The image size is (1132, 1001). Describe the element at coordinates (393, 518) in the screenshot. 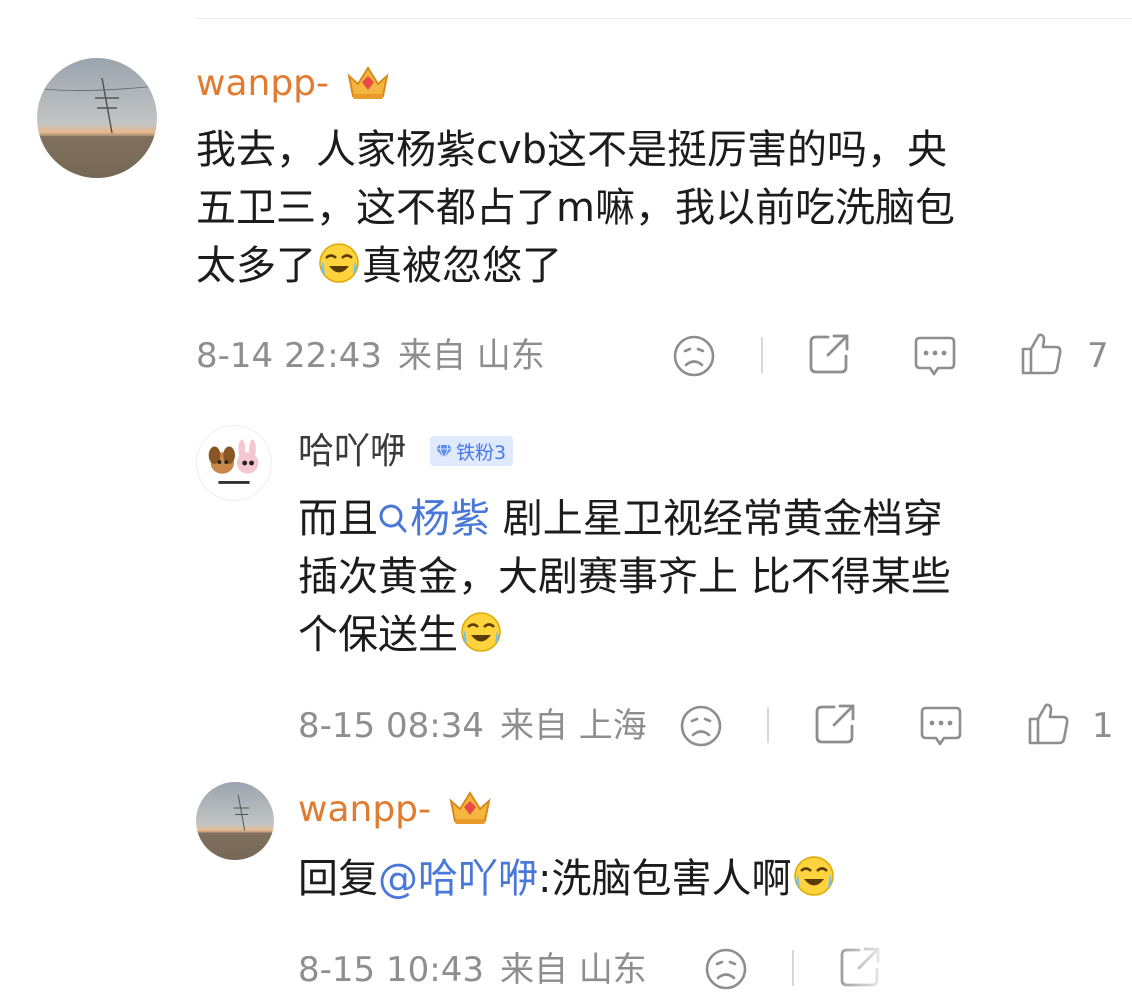

I see `search-icon` at that location.